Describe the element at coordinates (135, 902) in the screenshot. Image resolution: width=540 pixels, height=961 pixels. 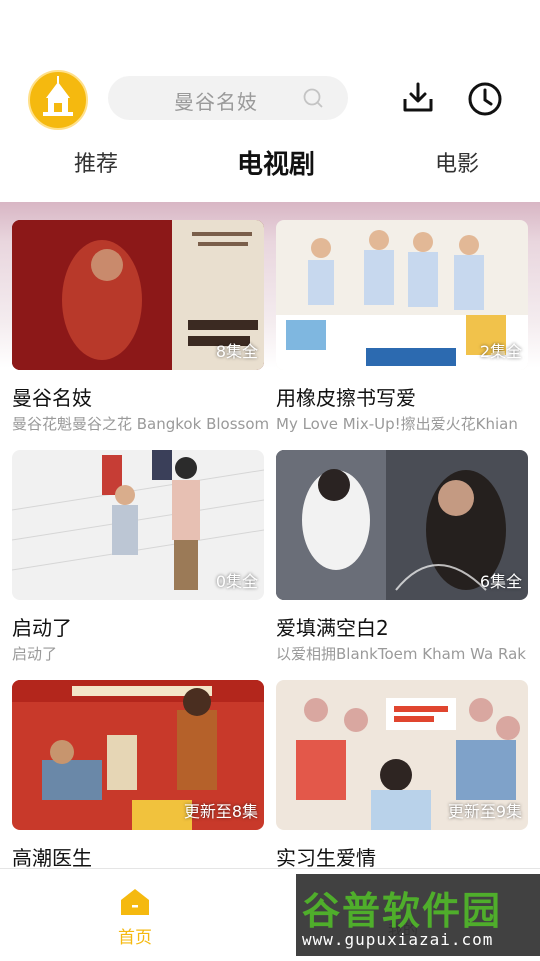
I see `home-icon` at that location.